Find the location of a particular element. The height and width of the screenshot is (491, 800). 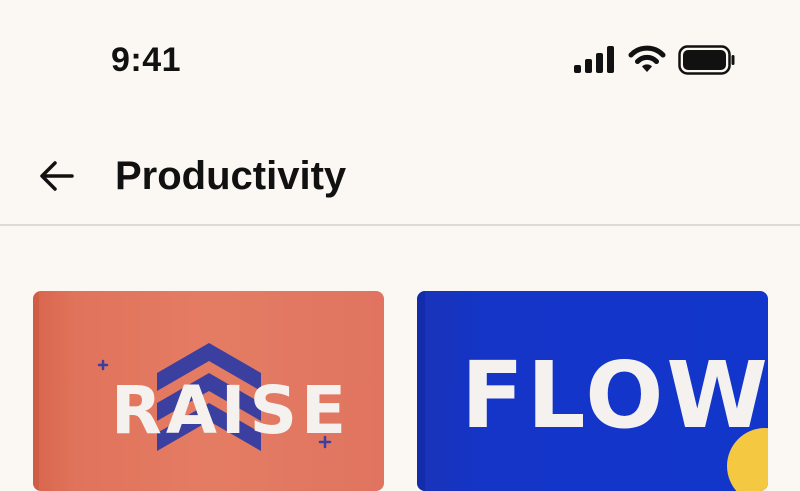

card-title-raise: RAISE is located at coordinates (231, 410).